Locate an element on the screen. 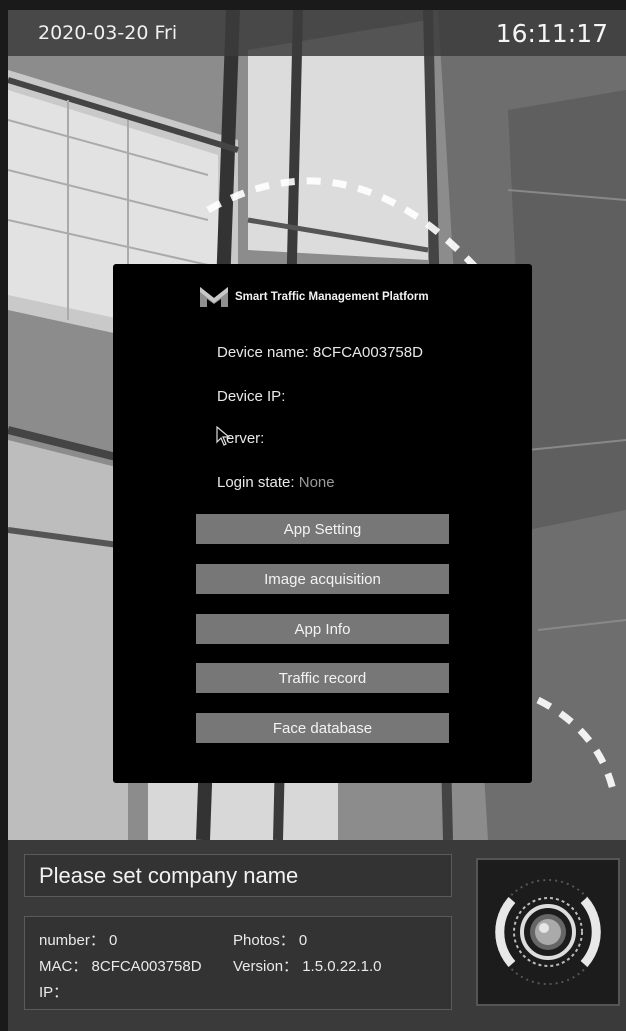 This screenshot has width=626, height=1031. device-ip-label: Device IP: is located at coordinates (251, 396).